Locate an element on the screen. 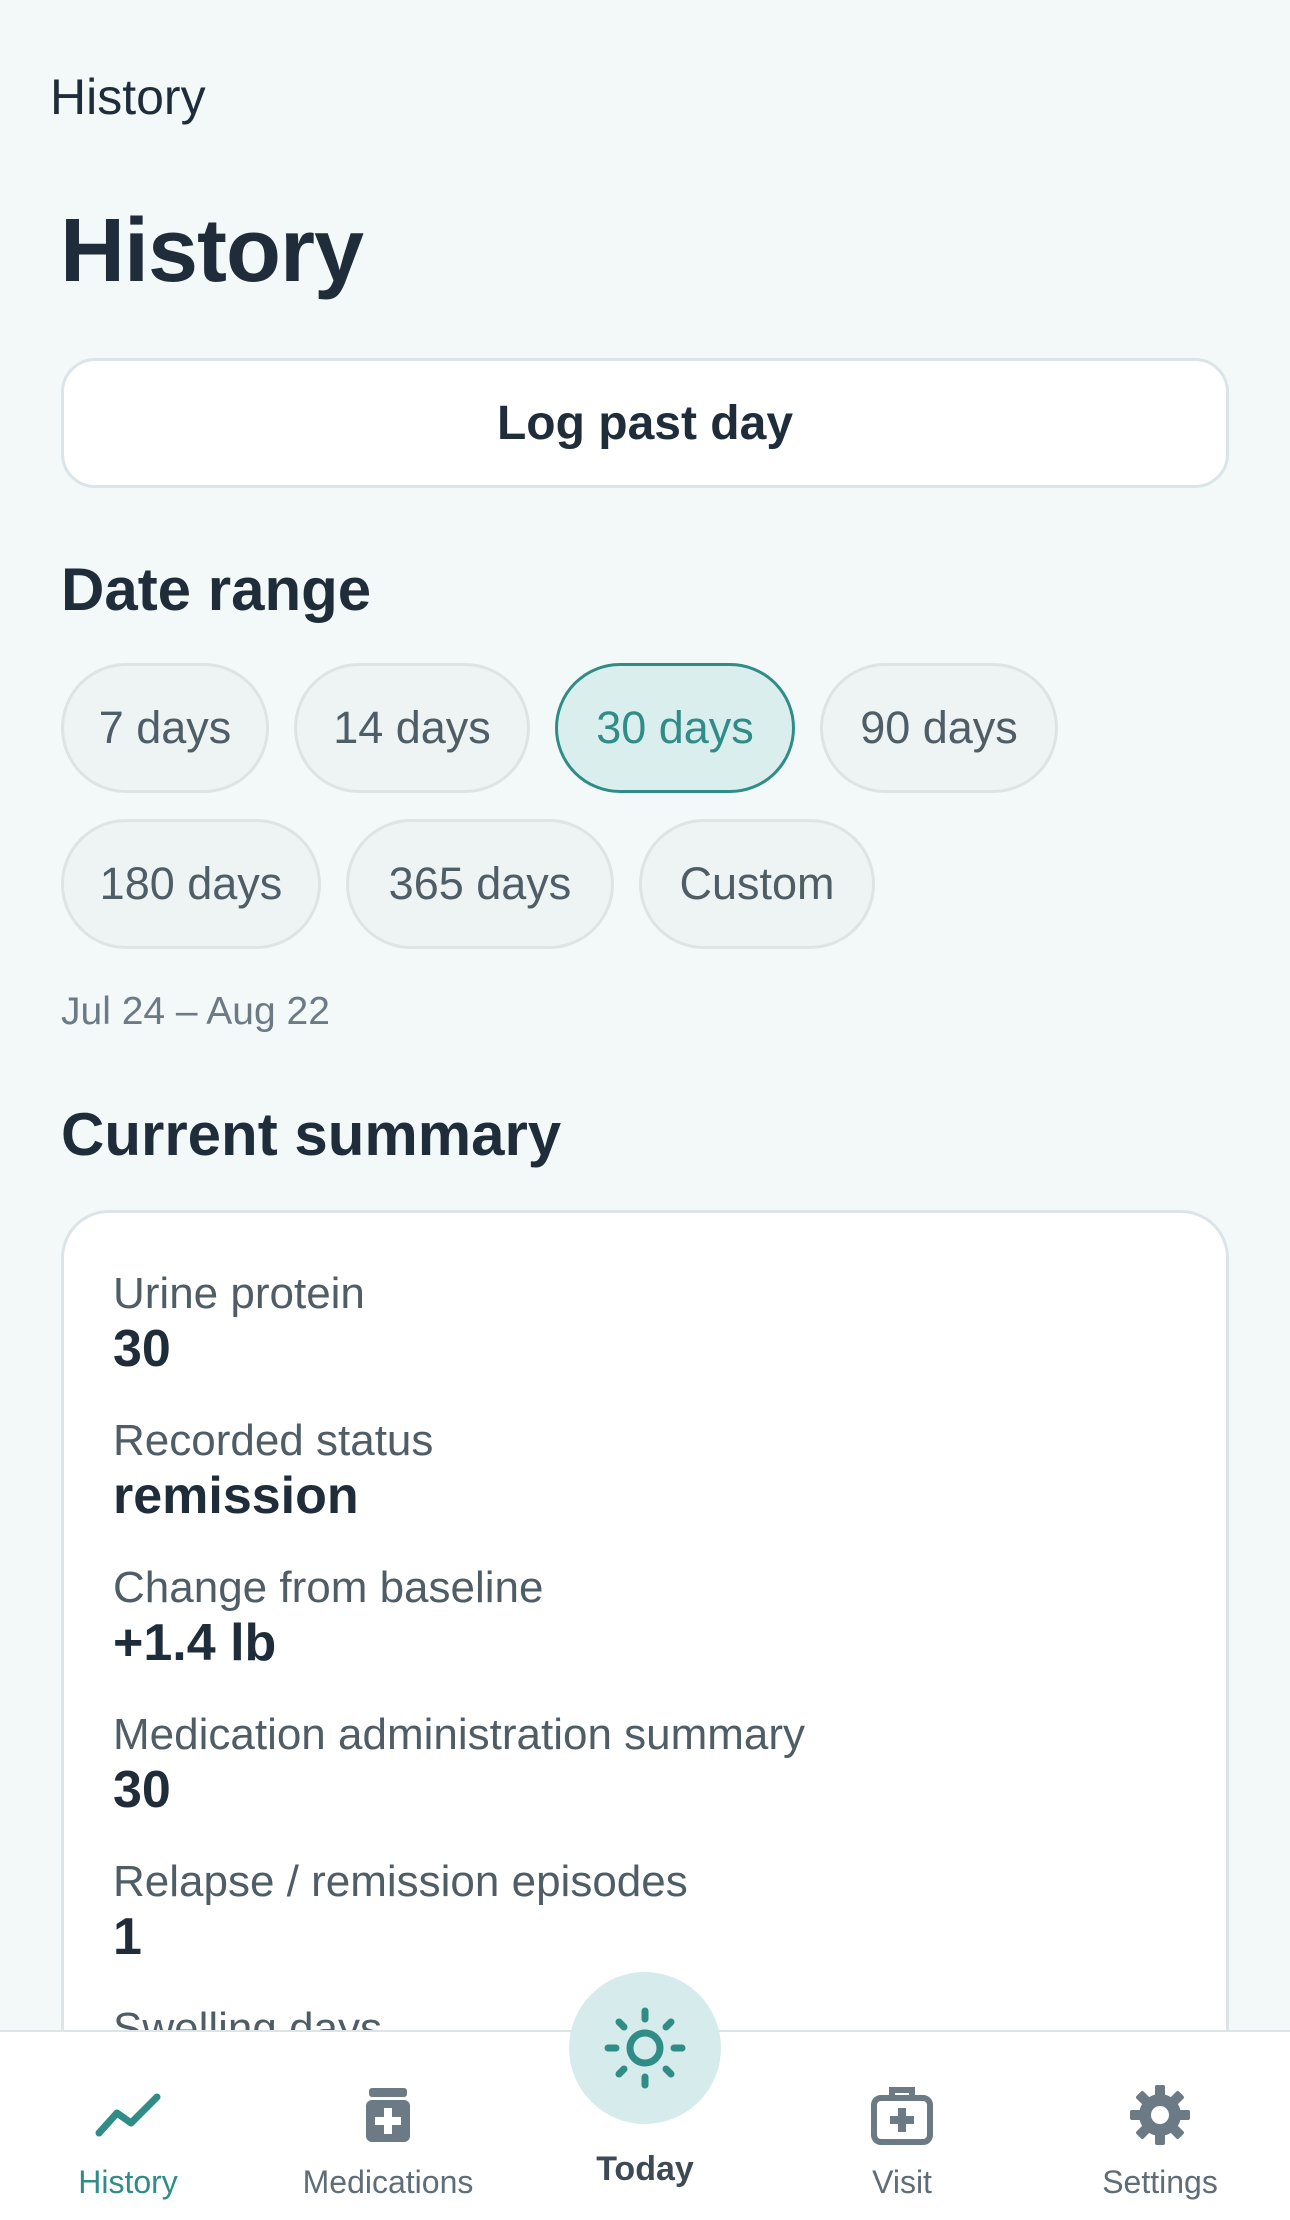 This screenshot has width=1290, height=2220. tab-settings: Settings is located at coordinates (1160, 2126).